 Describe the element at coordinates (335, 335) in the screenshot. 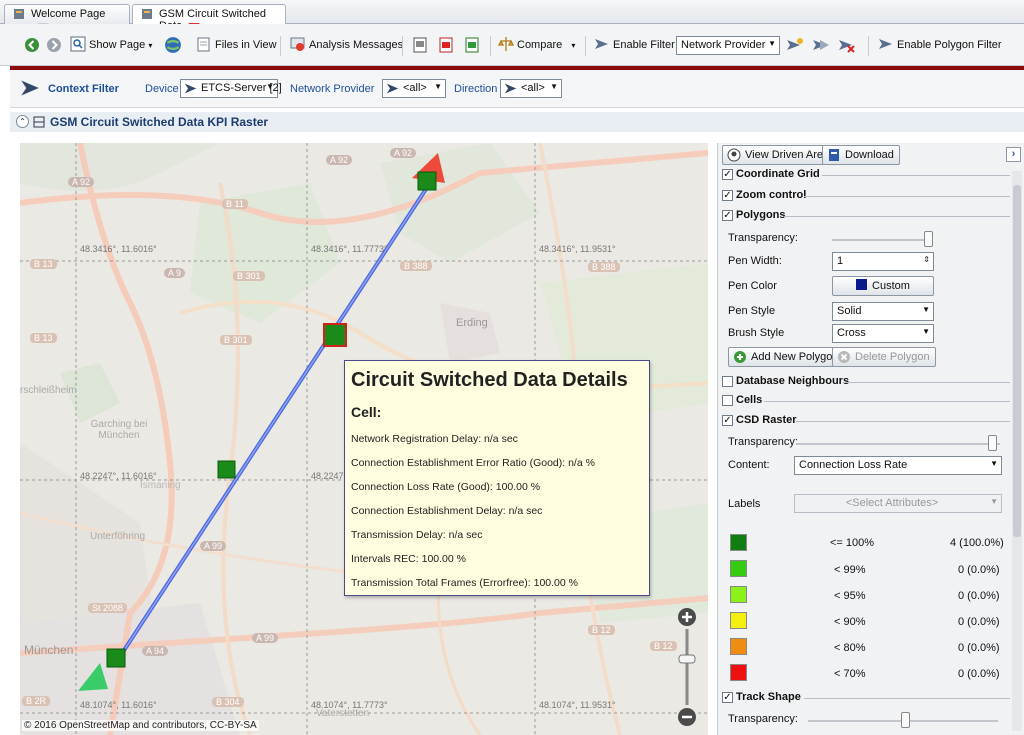

I see `raster-cell-selected` at that location.